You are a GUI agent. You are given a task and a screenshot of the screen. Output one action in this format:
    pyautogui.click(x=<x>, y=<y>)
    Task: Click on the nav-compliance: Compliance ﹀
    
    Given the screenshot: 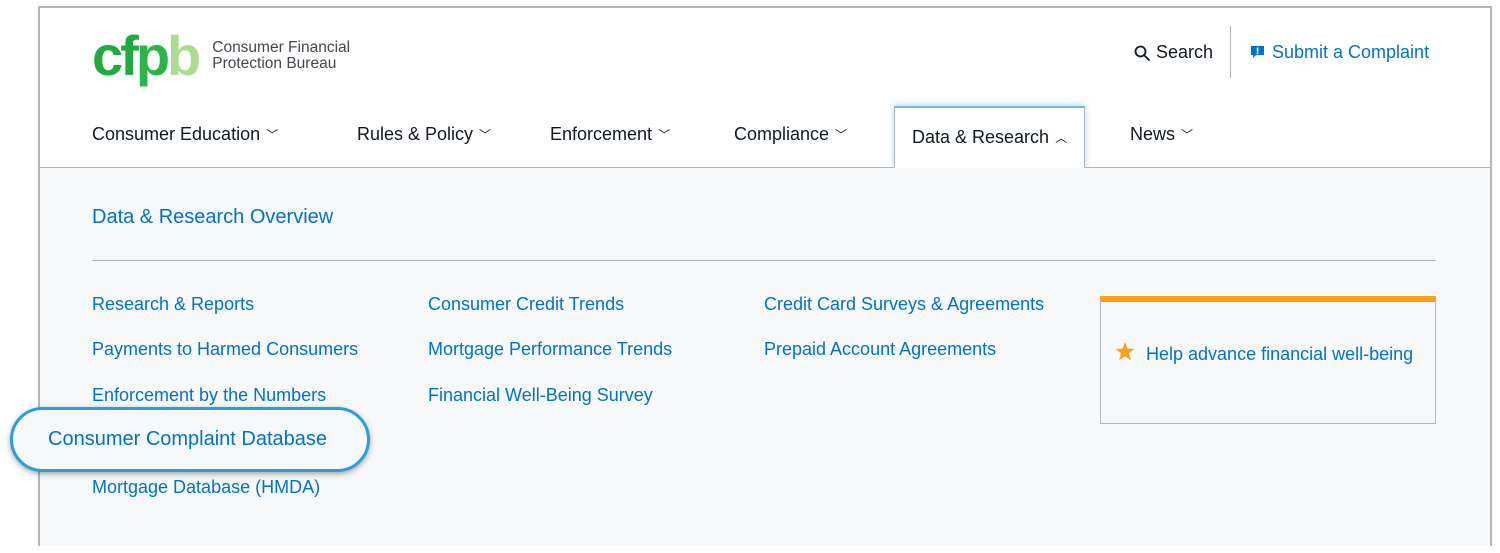 What is the action you would take?
    pyautogui.click(x=790, y=134)
    